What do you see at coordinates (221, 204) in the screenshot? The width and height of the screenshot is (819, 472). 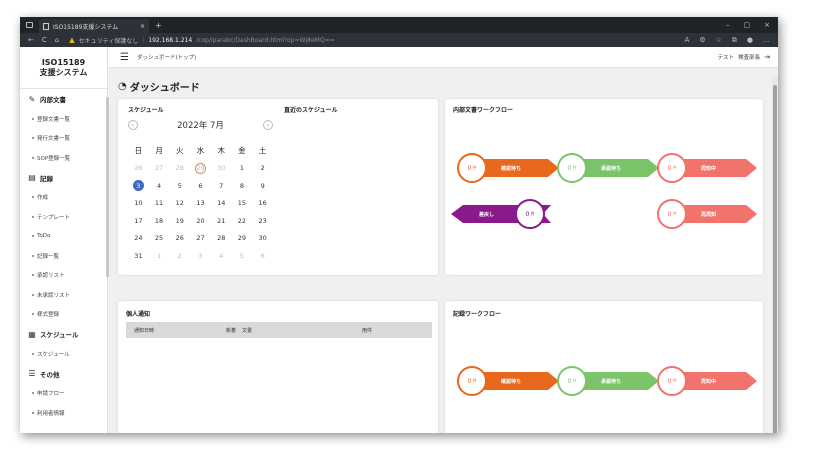 I see `calendar-day: 14` at bounding box center [221, 204].